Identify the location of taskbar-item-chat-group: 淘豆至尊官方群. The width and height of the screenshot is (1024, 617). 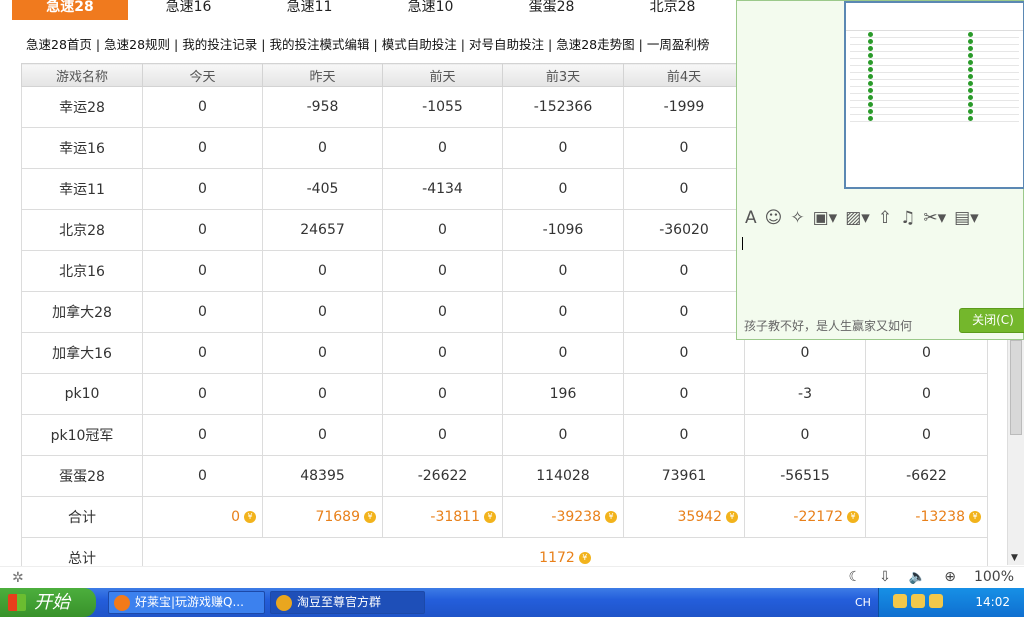
(347, 602).